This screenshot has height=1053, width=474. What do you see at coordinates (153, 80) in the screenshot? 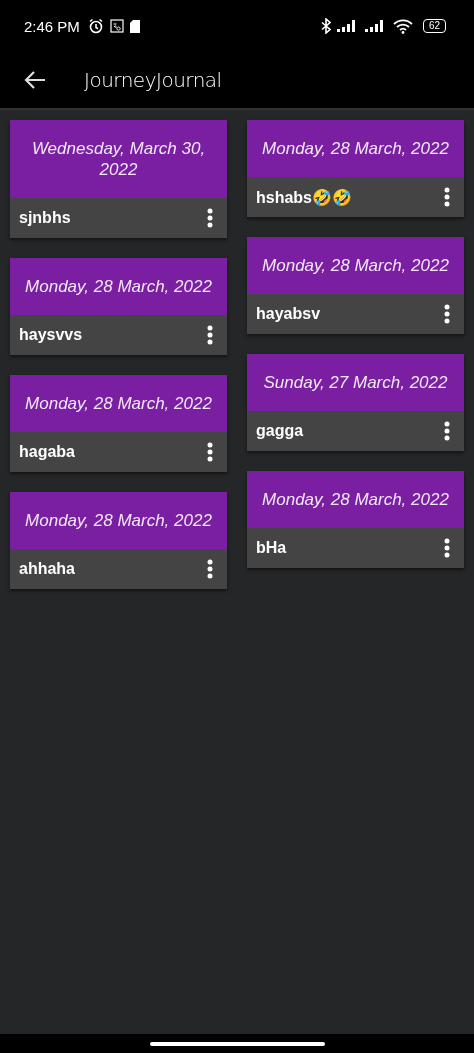
I see `app-title: JourneyJournal` at bounding box center [153, 80].